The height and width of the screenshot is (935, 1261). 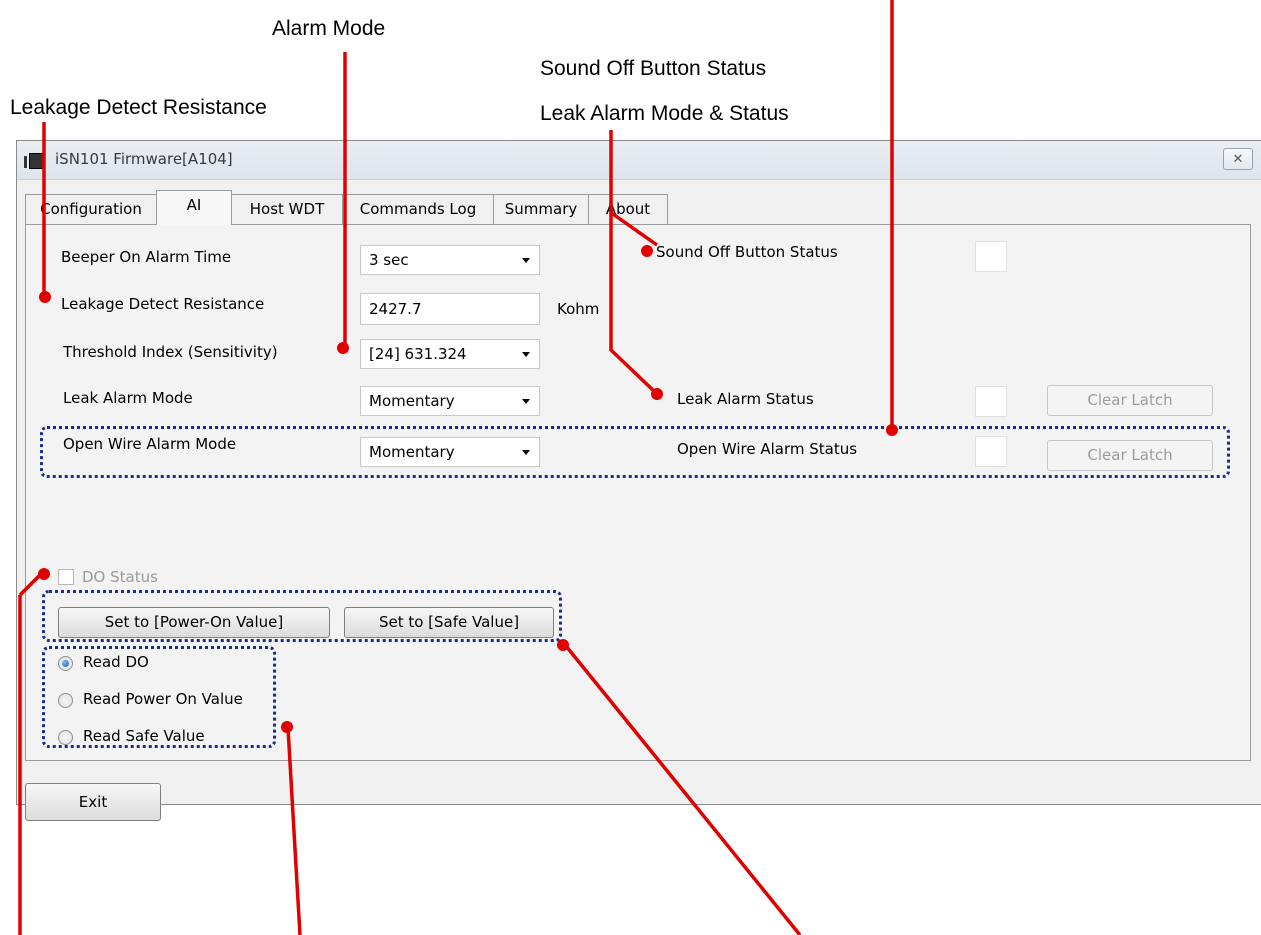 I want to click on dot-set-buttons, so click(x=563, y=645).